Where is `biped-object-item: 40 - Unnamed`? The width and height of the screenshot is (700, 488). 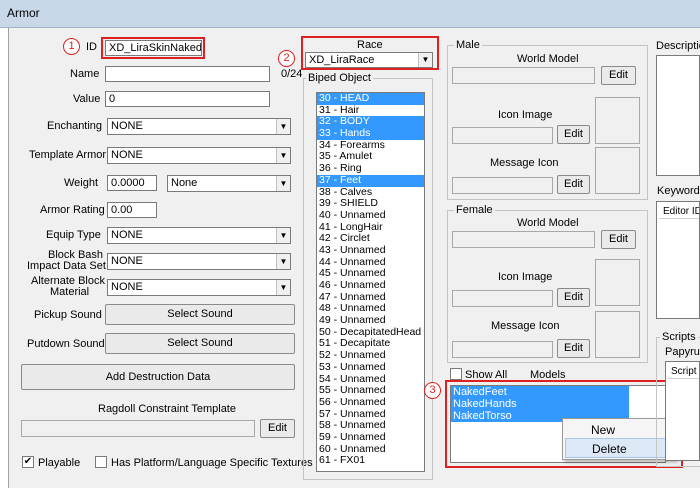
biped-object-item: 40 - Unnamed is located at coordinates (370, 215).